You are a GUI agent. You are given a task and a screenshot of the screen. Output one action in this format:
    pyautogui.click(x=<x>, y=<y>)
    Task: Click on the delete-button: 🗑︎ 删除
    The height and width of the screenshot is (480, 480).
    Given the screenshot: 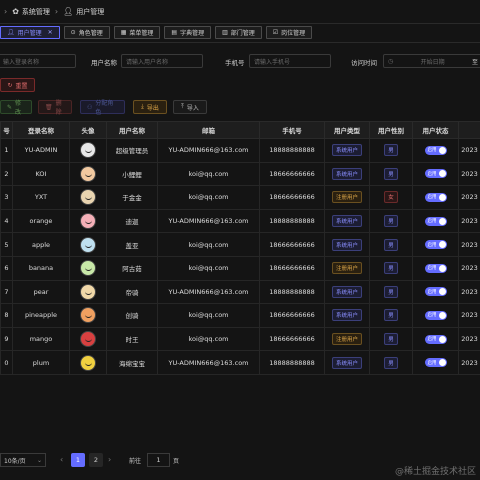 What is the action you would take?
    pyautogui.click(x=55, y=108)
    